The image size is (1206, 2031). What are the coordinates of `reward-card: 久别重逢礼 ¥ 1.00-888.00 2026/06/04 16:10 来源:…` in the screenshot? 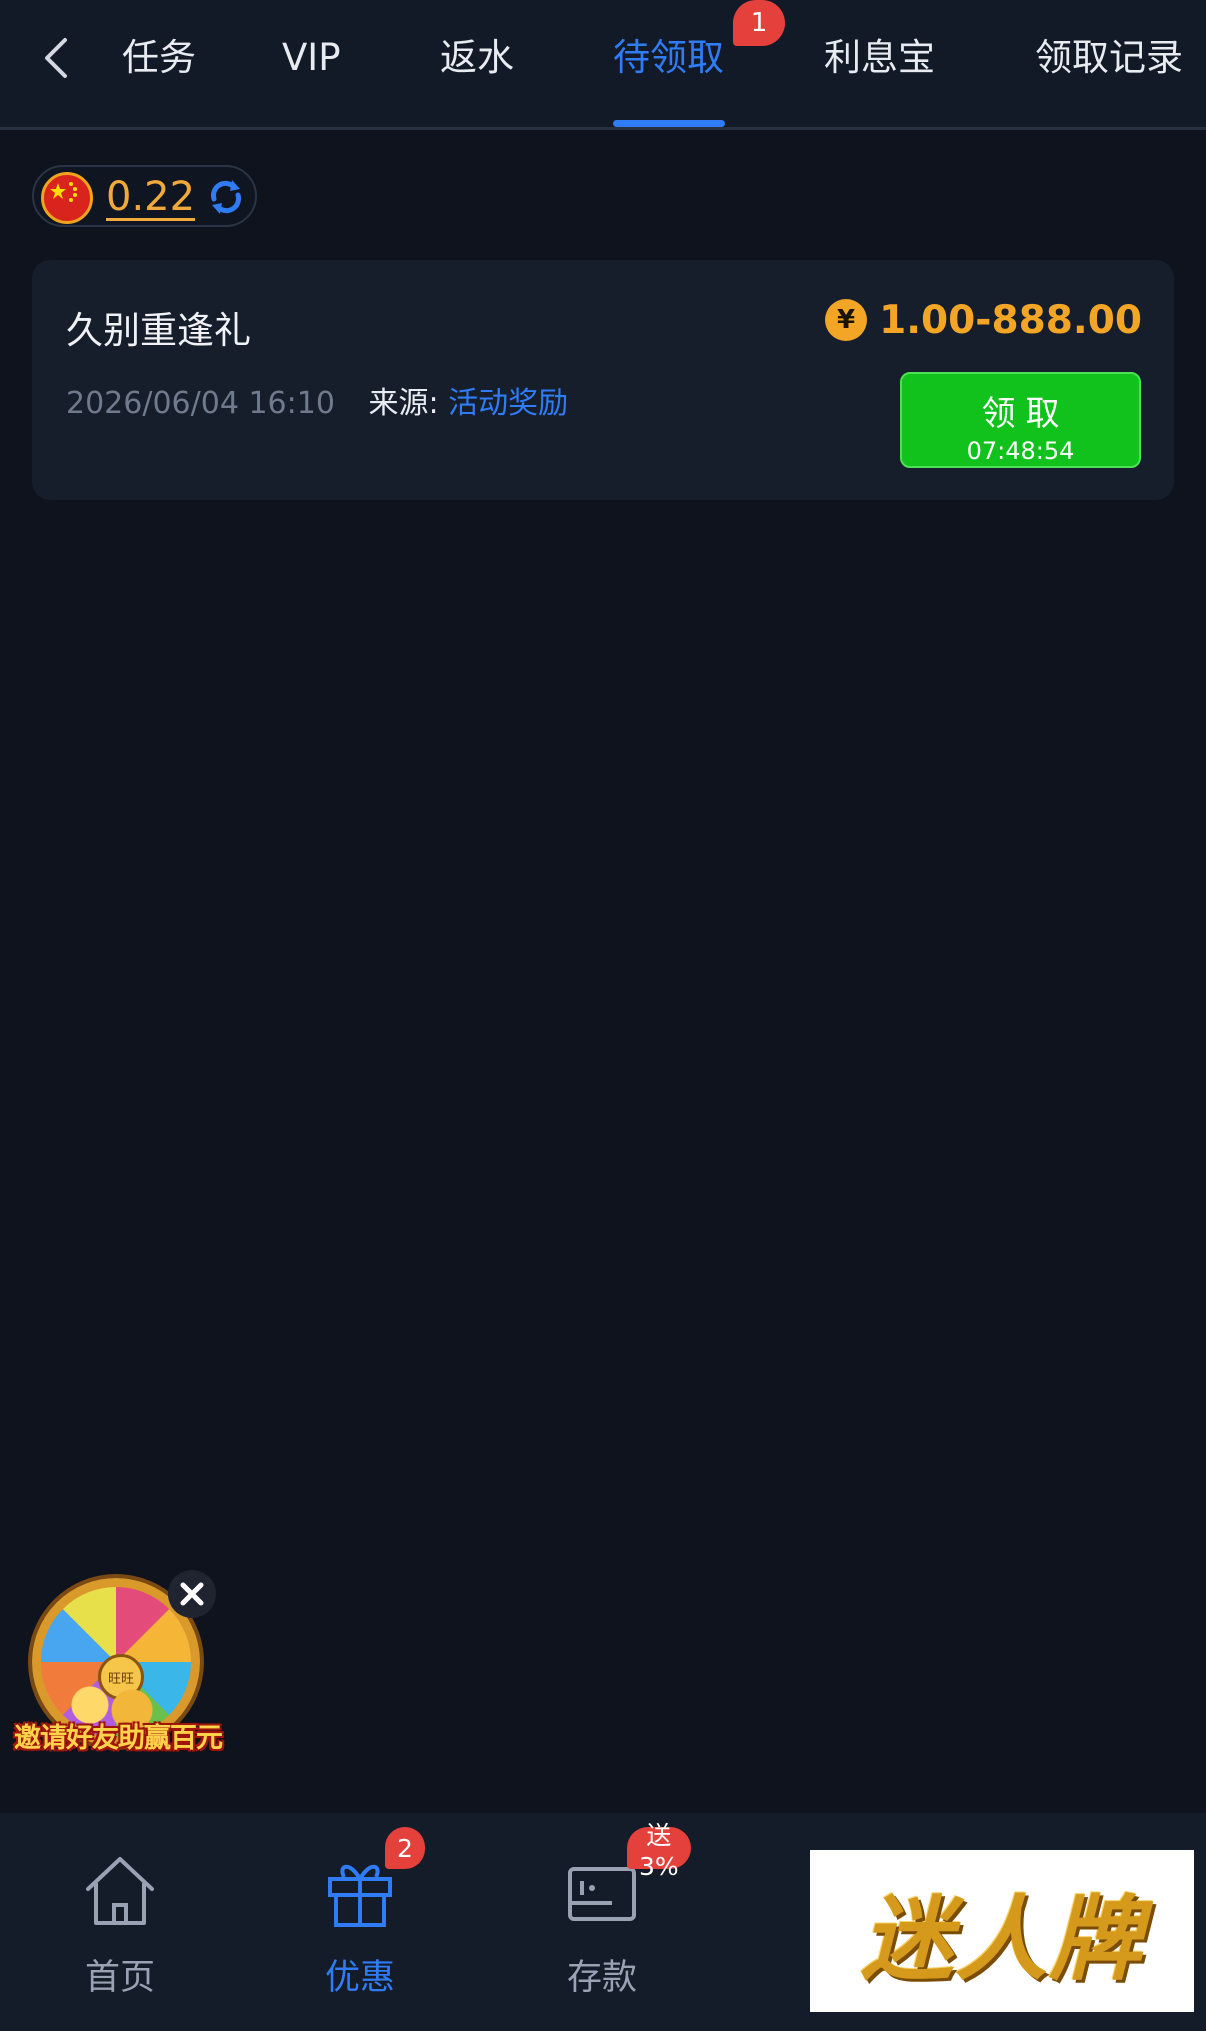 It's located at (603, 380).